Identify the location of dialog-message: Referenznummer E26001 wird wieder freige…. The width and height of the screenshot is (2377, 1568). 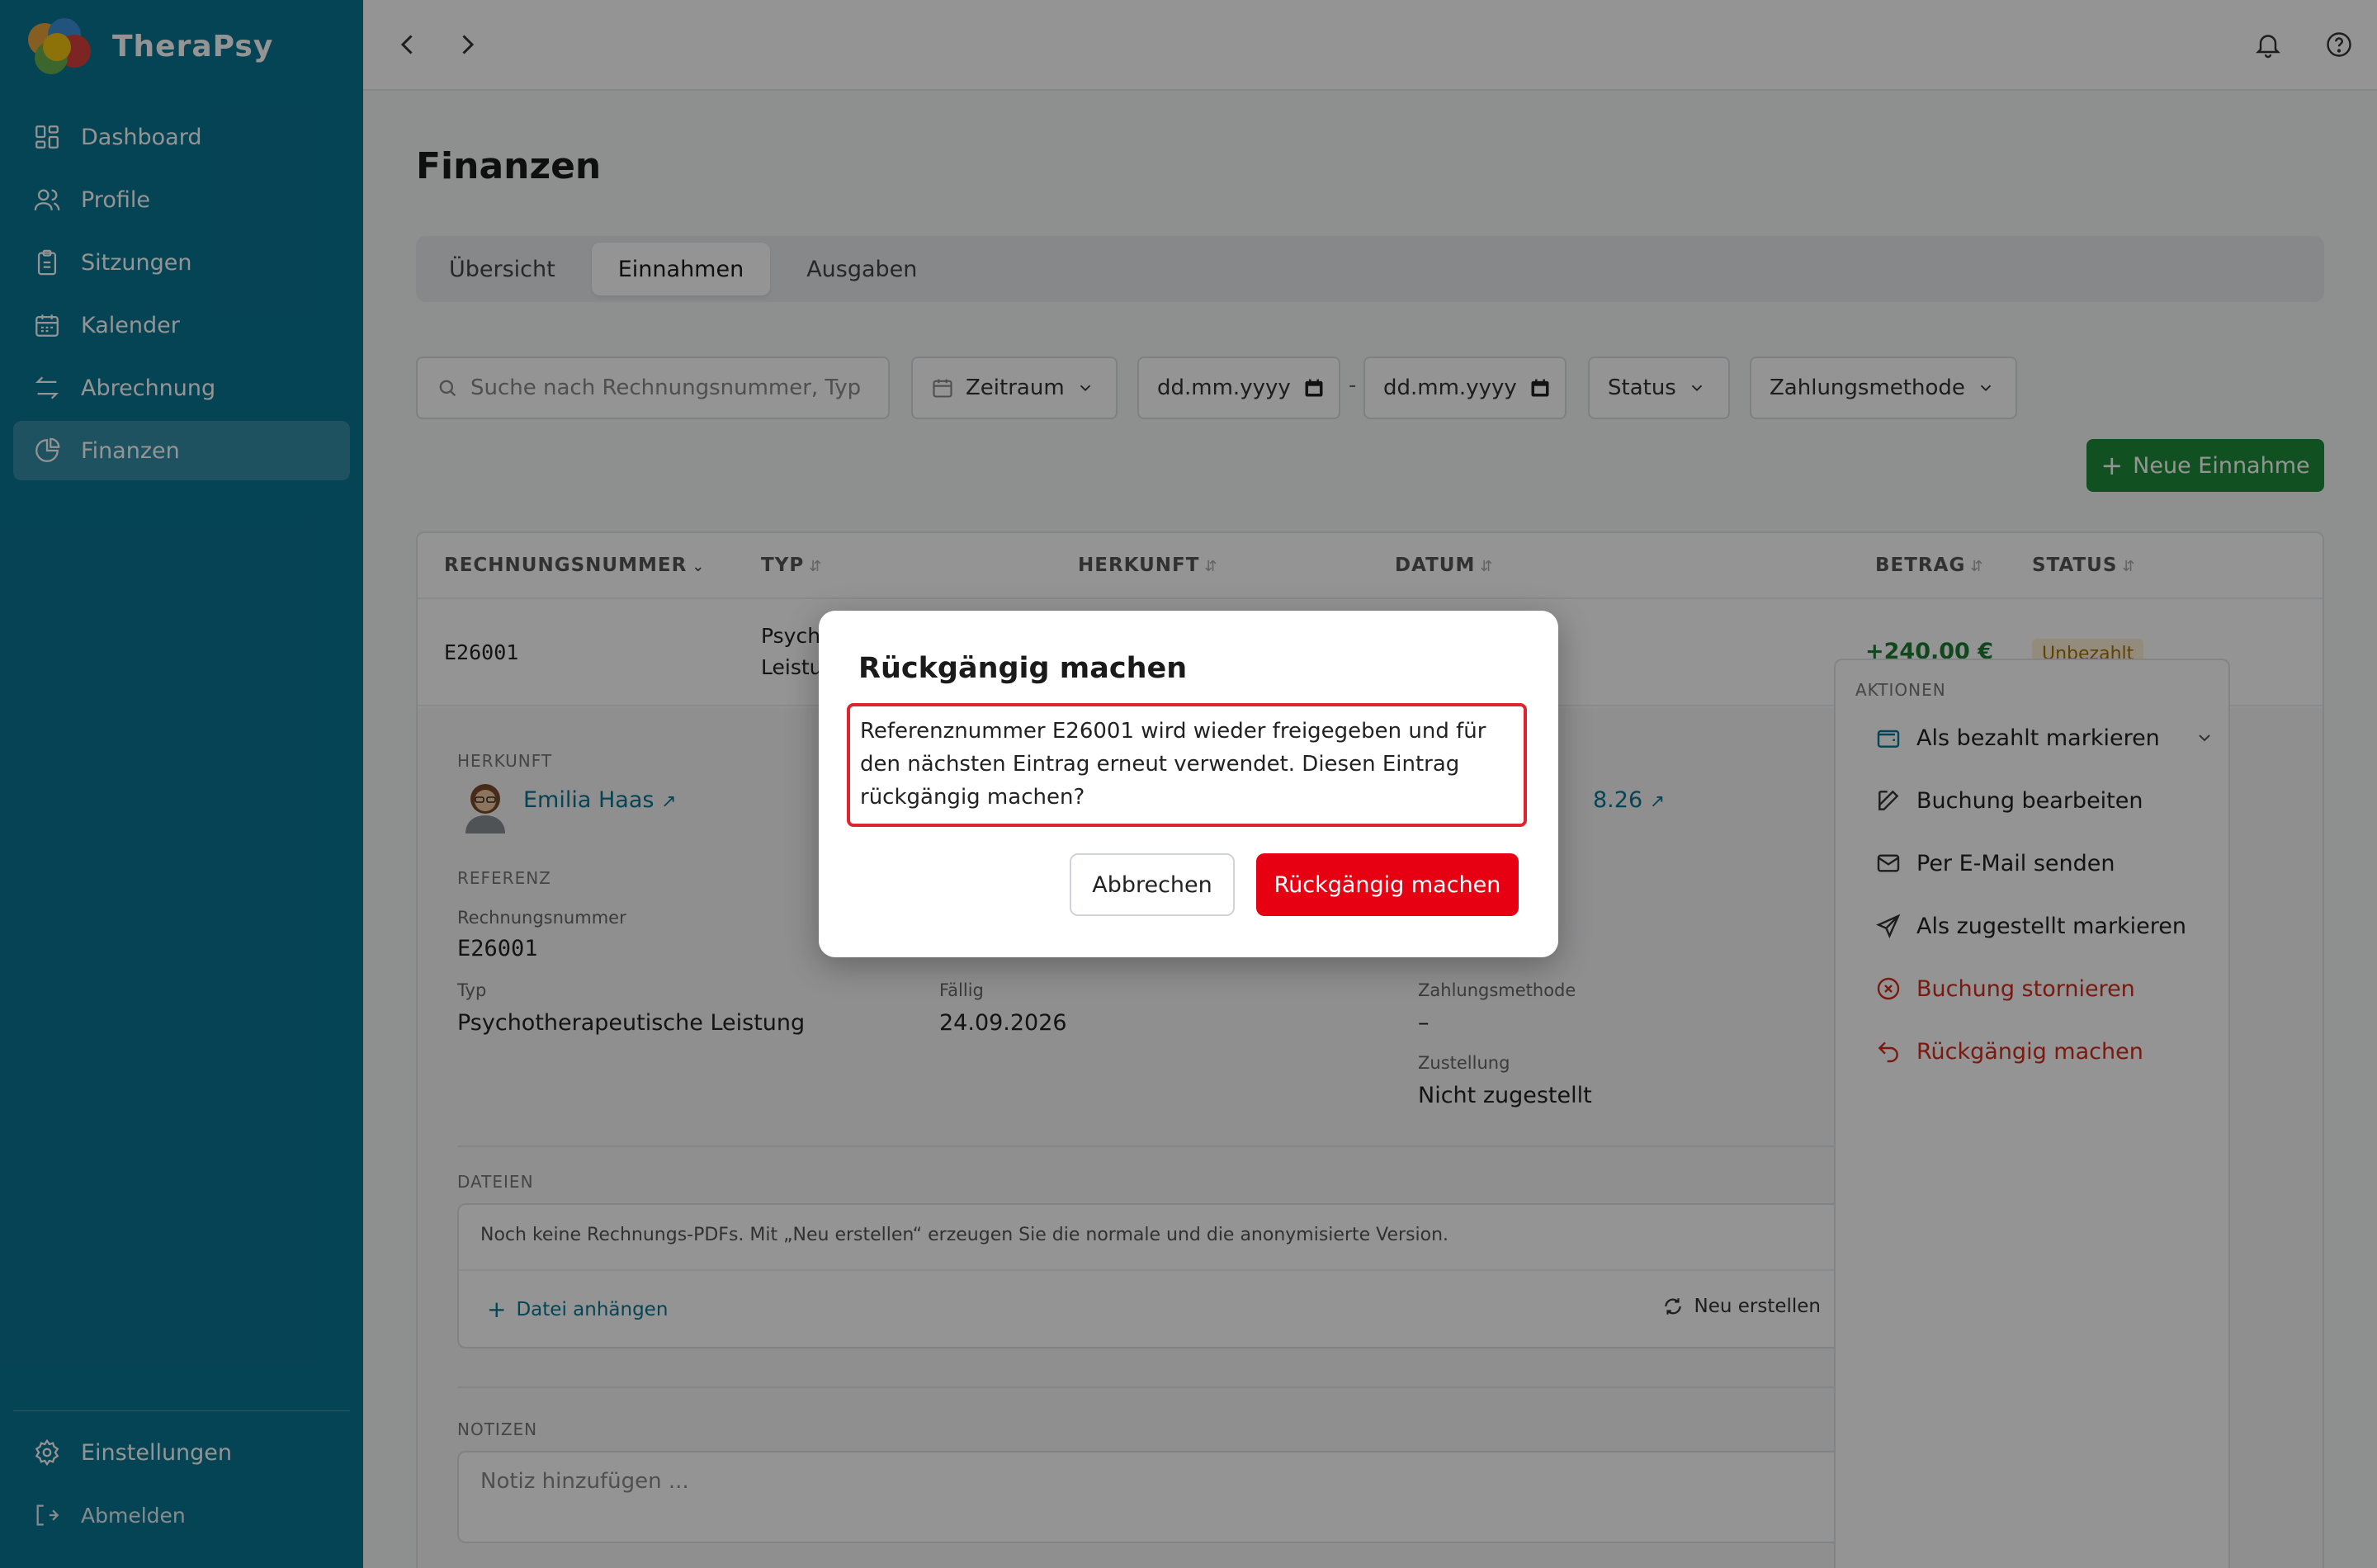
(1187, 765).